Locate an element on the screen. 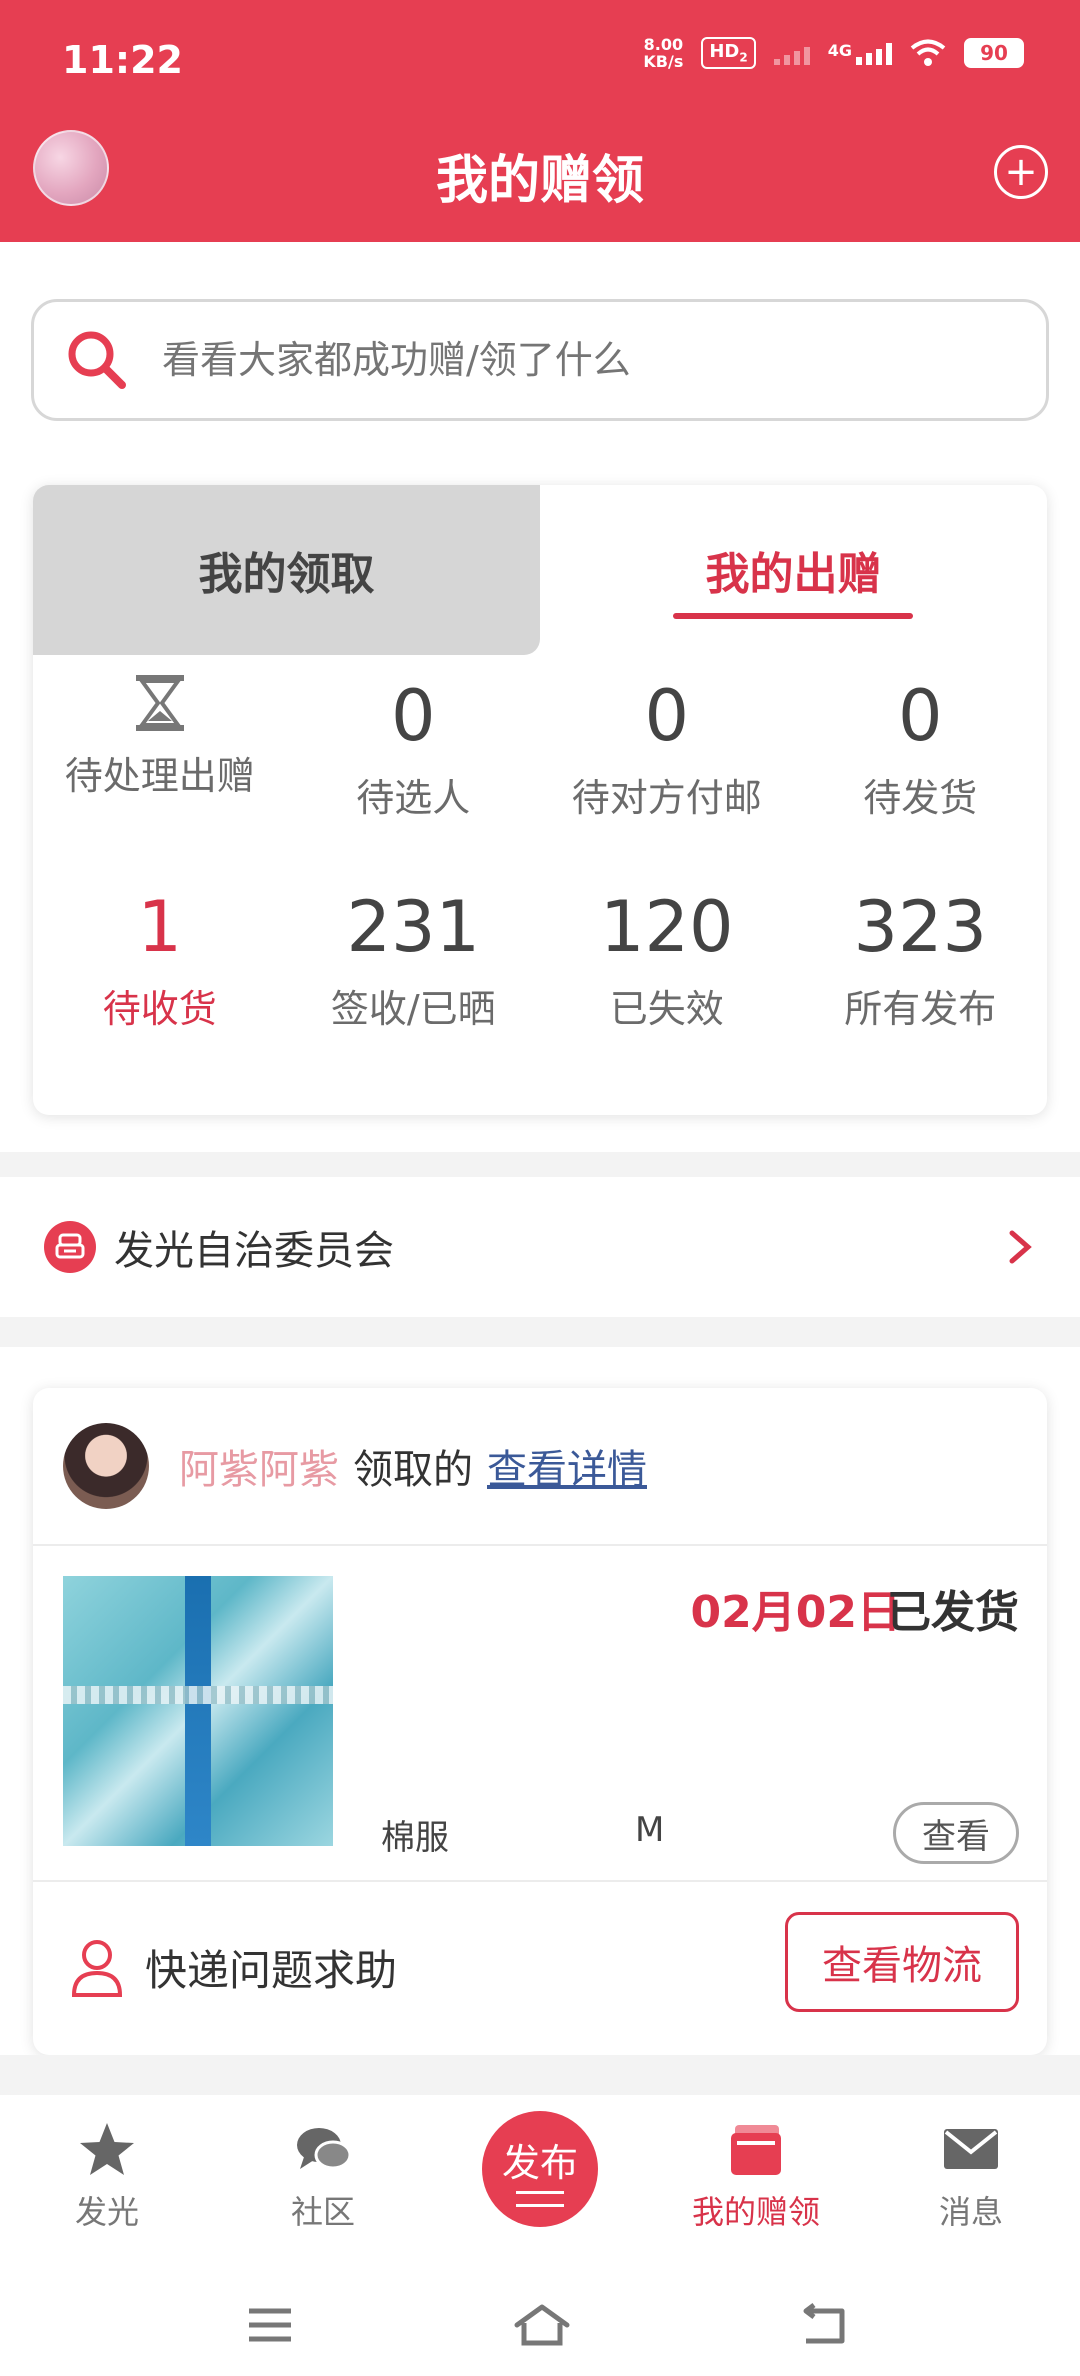  ship-status: 已发货 is located at coordinates (953, 1612).